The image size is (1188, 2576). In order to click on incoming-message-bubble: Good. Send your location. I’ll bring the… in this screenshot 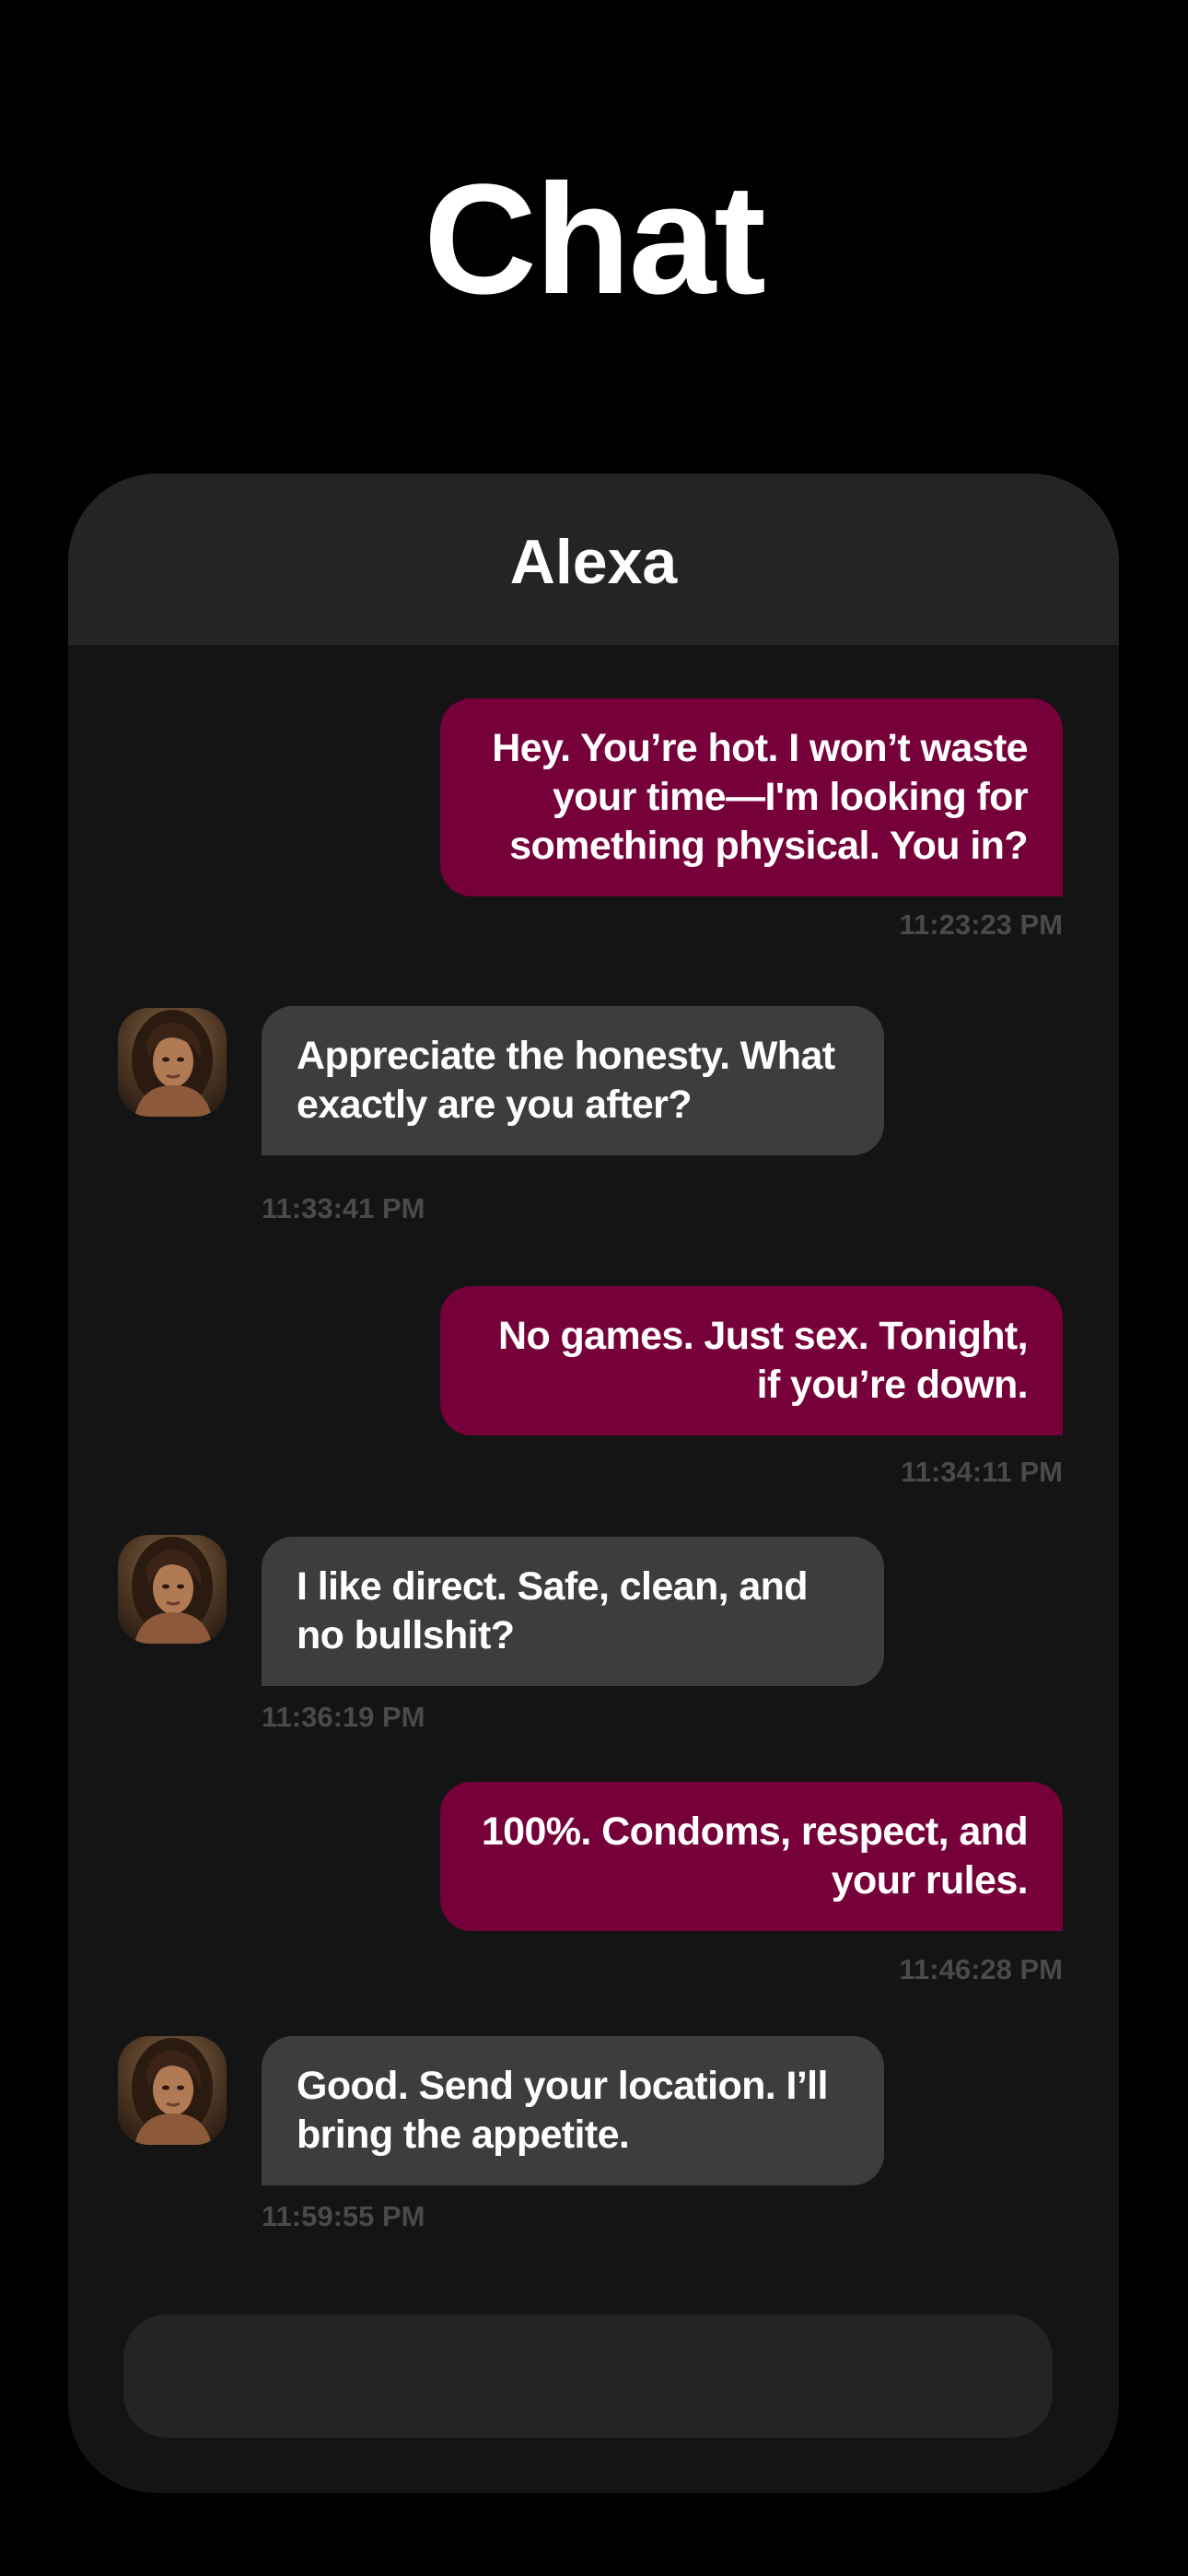, I will do `click(573, 2110)`.